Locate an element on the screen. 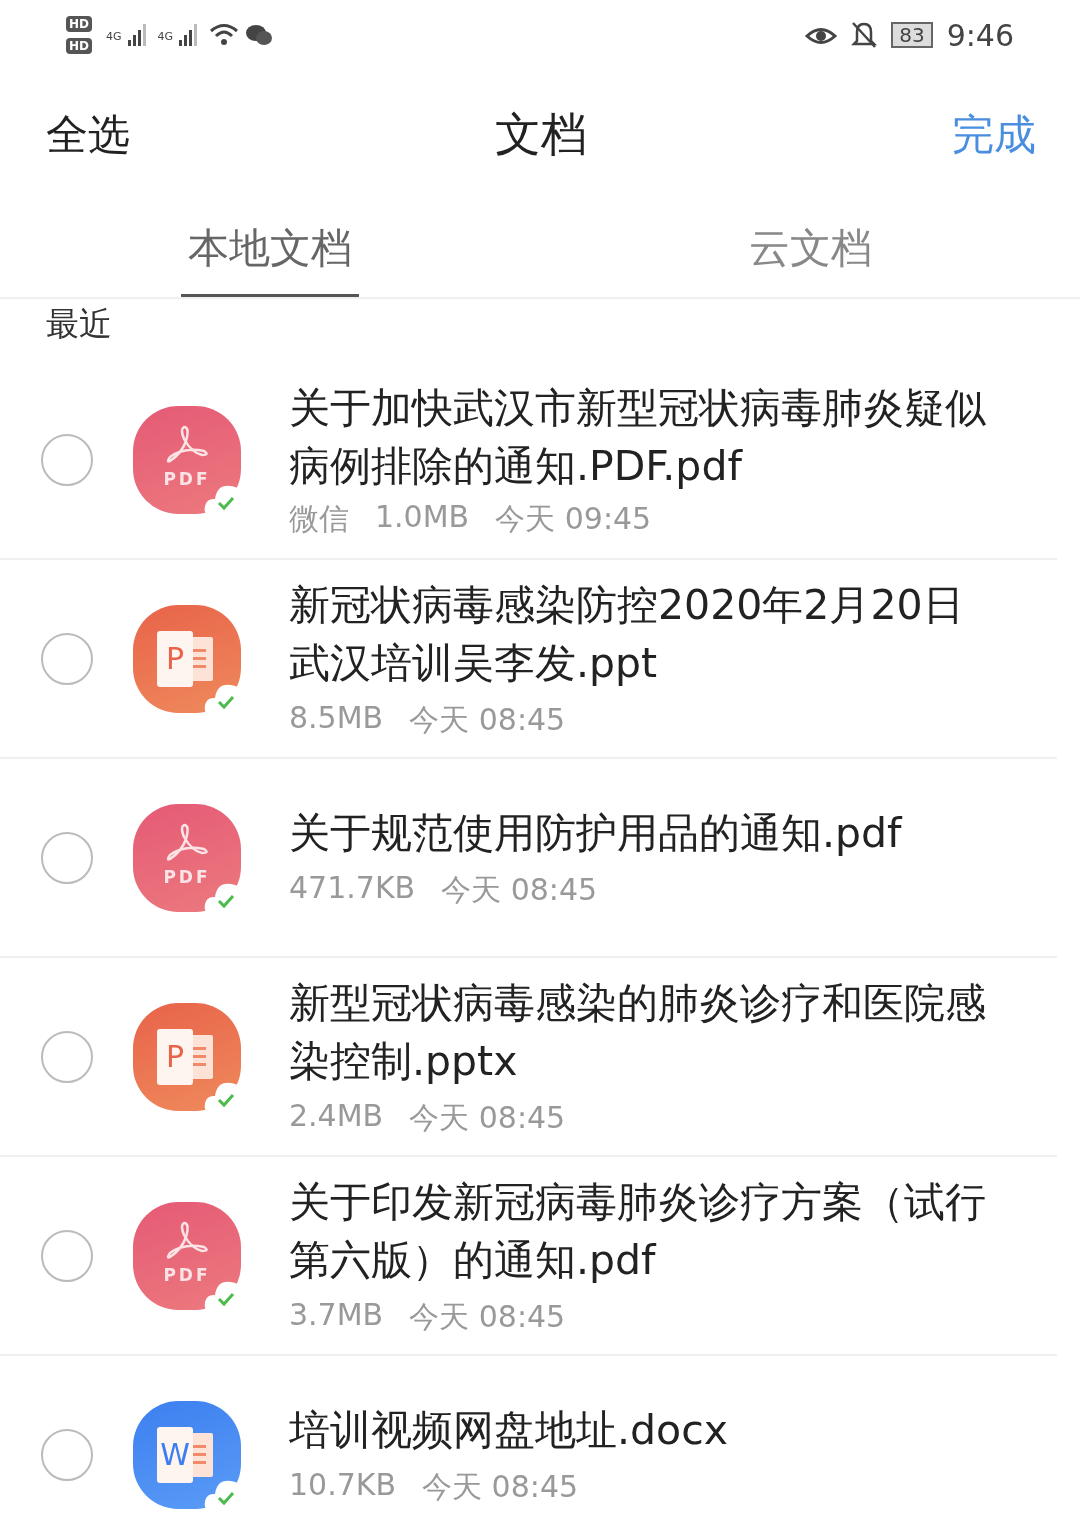 Image resolution: width=1080 pixels, height=1514 pixels. file-meta: 微信 is located at coordinates (319, 519).